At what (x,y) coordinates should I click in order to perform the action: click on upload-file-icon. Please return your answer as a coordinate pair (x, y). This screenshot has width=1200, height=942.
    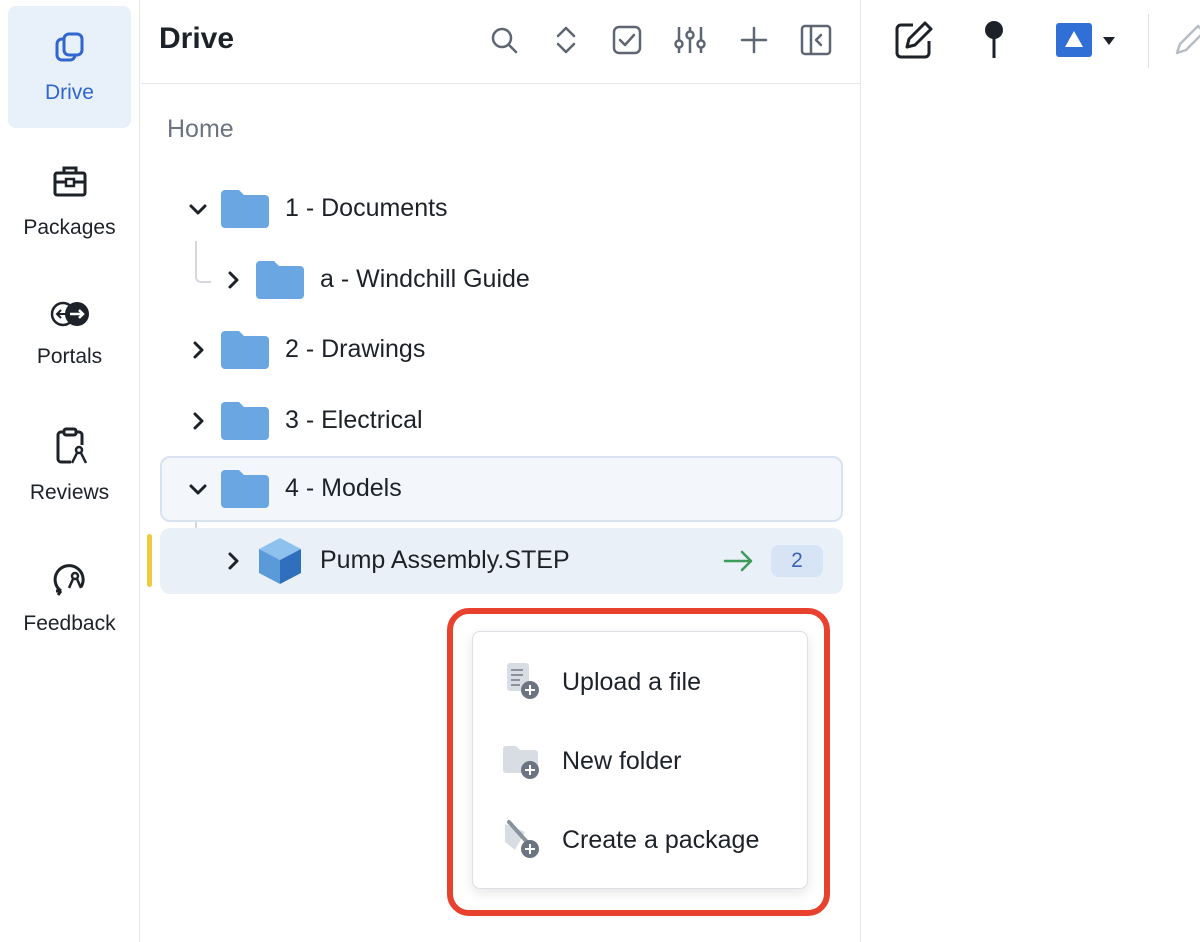
    Looking at the image, I should click on (523, 682).